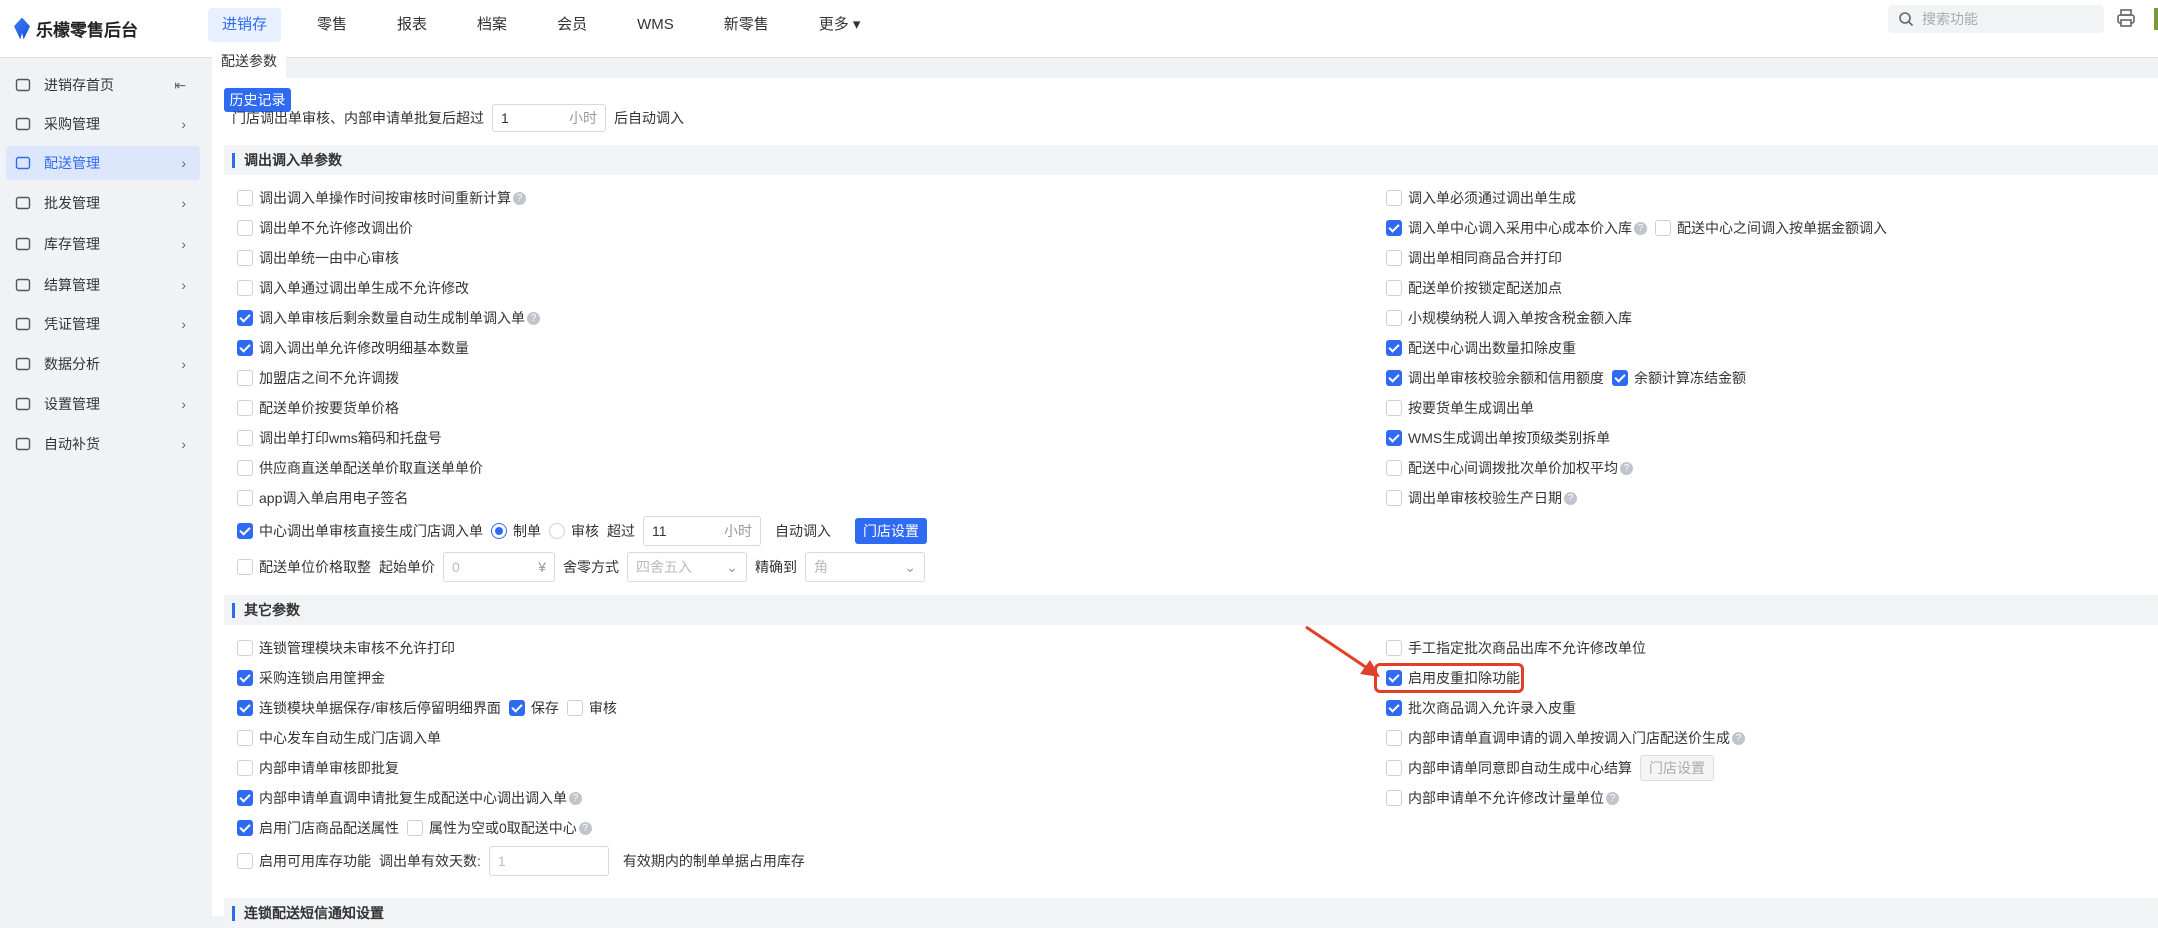  I want to click on sidebar-item-2: 配送管理 ›, so click(103, 163).